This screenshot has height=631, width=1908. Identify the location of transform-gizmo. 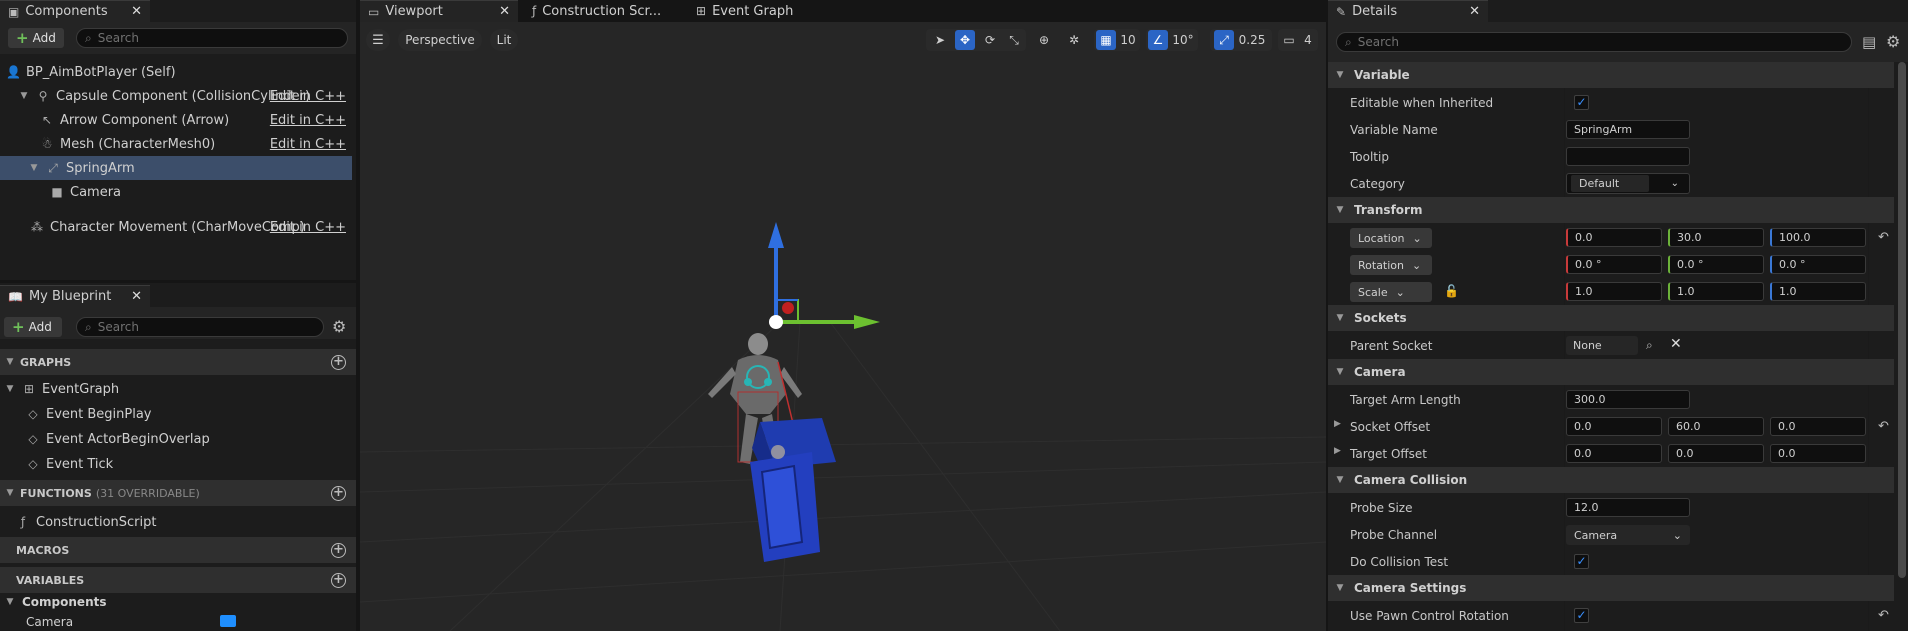
(824, 275).